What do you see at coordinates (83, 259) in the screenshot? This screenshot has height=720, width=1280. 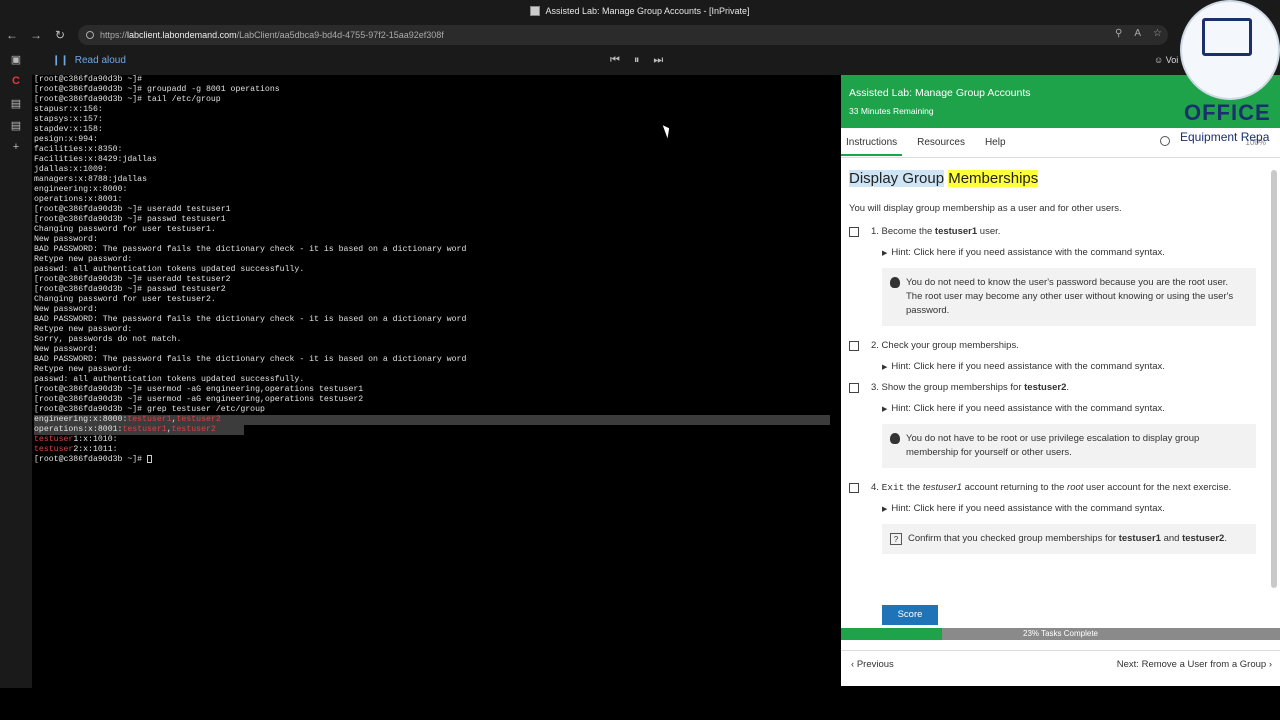 I see `terminal-line: Retype new password:` at bounding box center [83, 259].